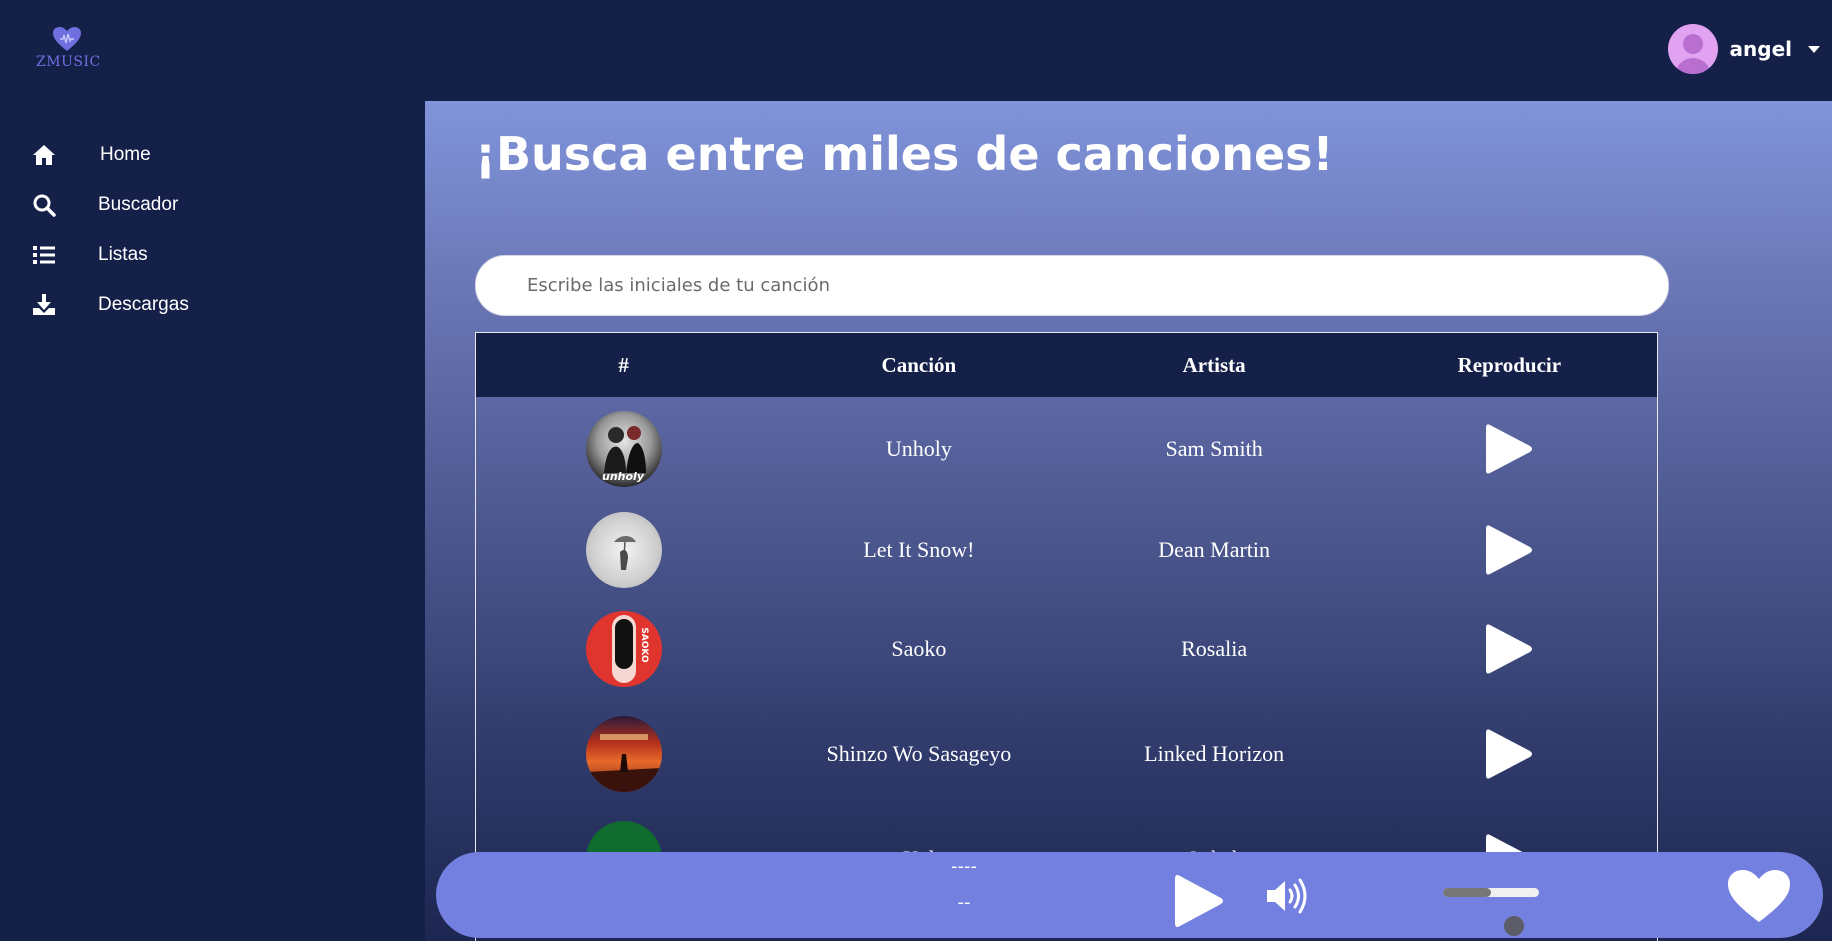 This screenshot has height=941, width=1832. I want to click on album-cover: unholy, so click(623, 449).